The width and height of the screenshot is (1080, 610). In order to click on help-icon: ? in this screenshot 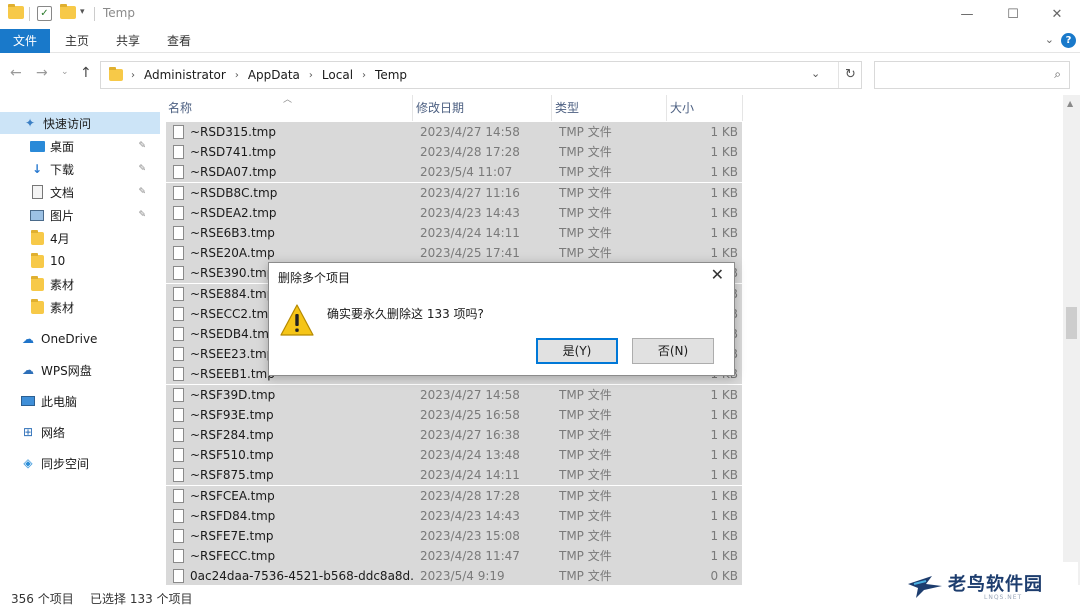, I will do `click(1068, 40)`.